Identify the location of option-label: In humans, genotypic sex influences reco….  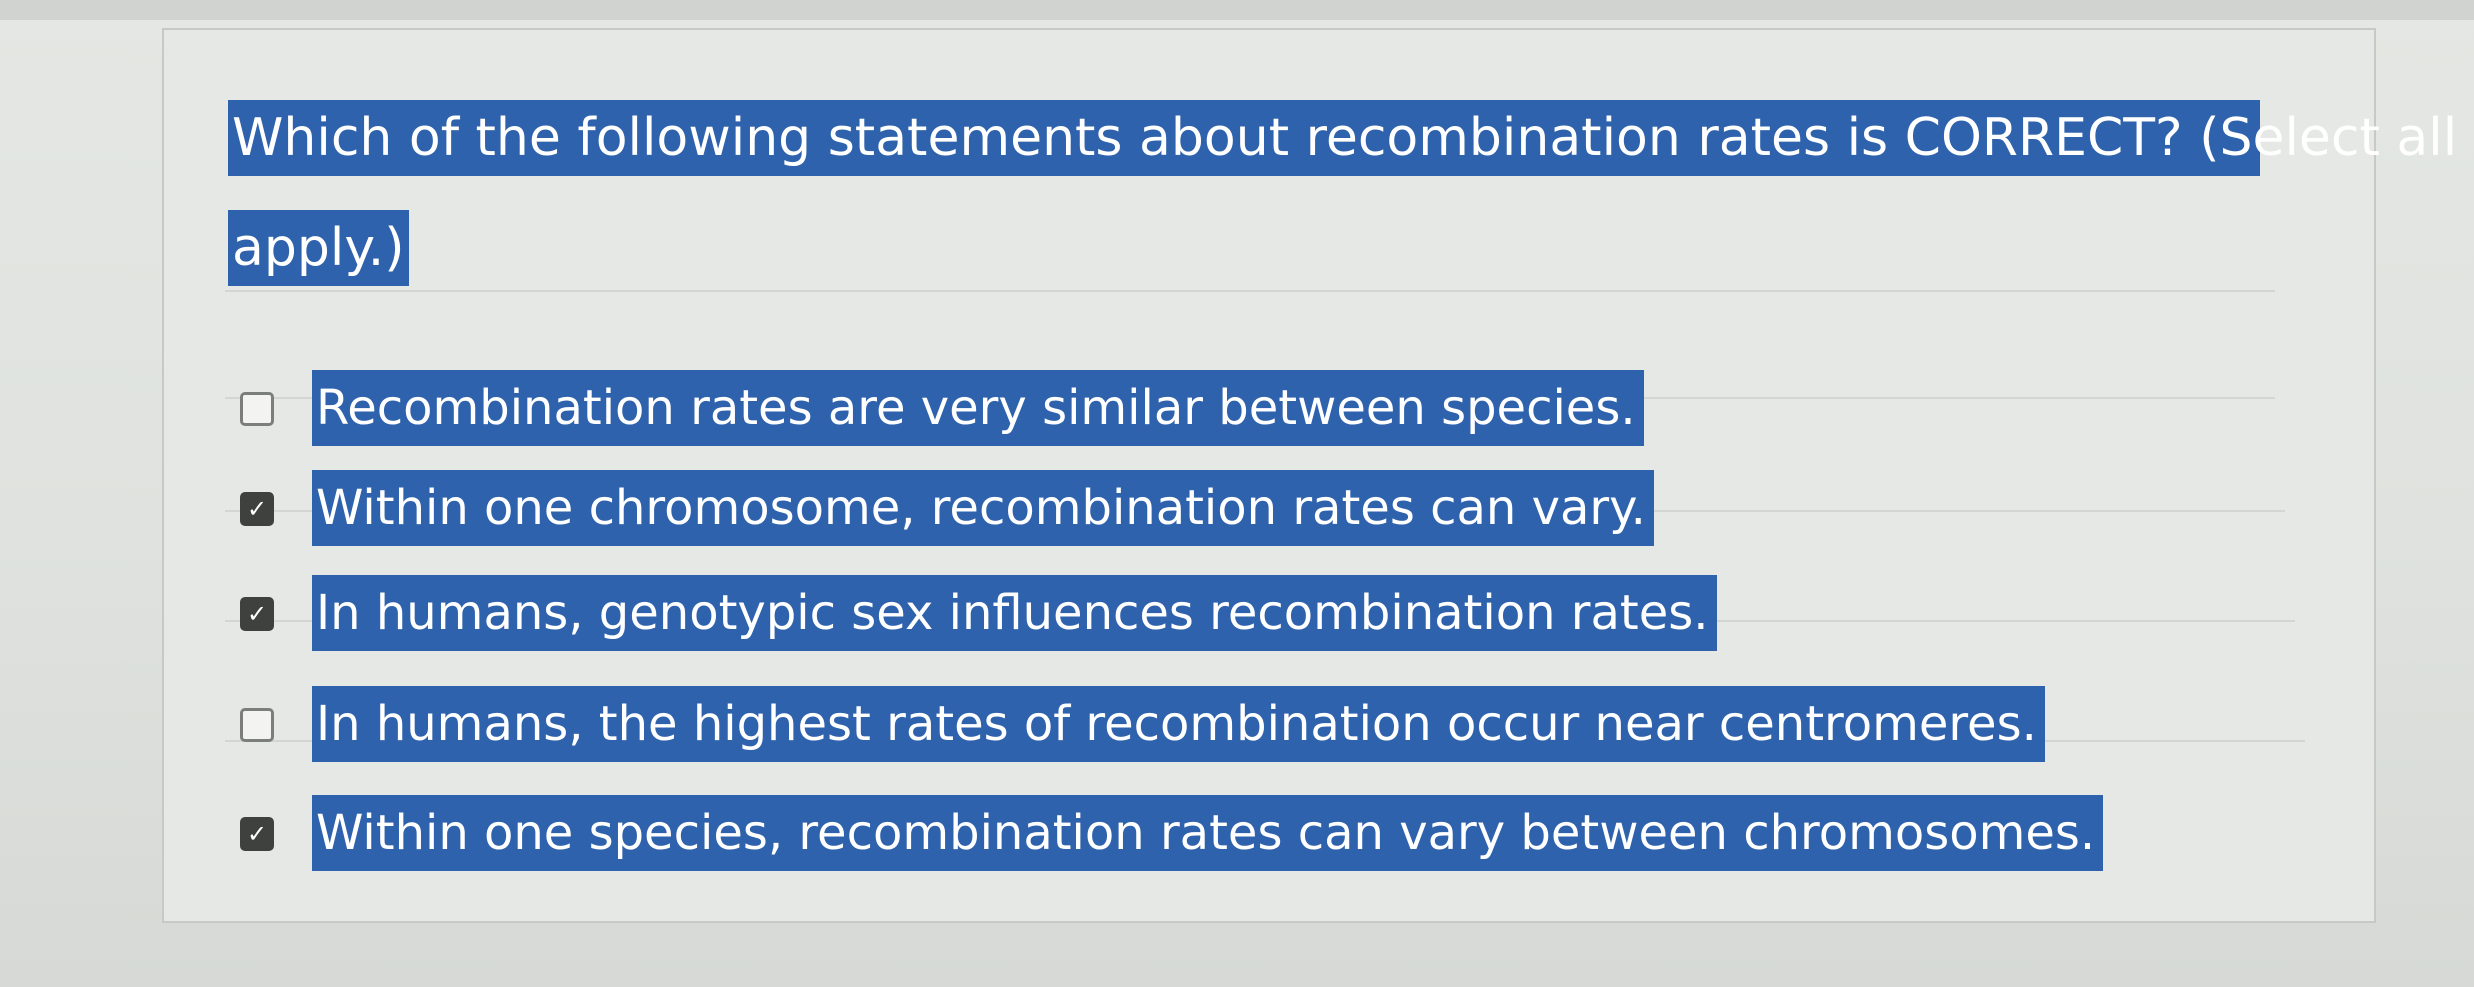
(1014, 613).